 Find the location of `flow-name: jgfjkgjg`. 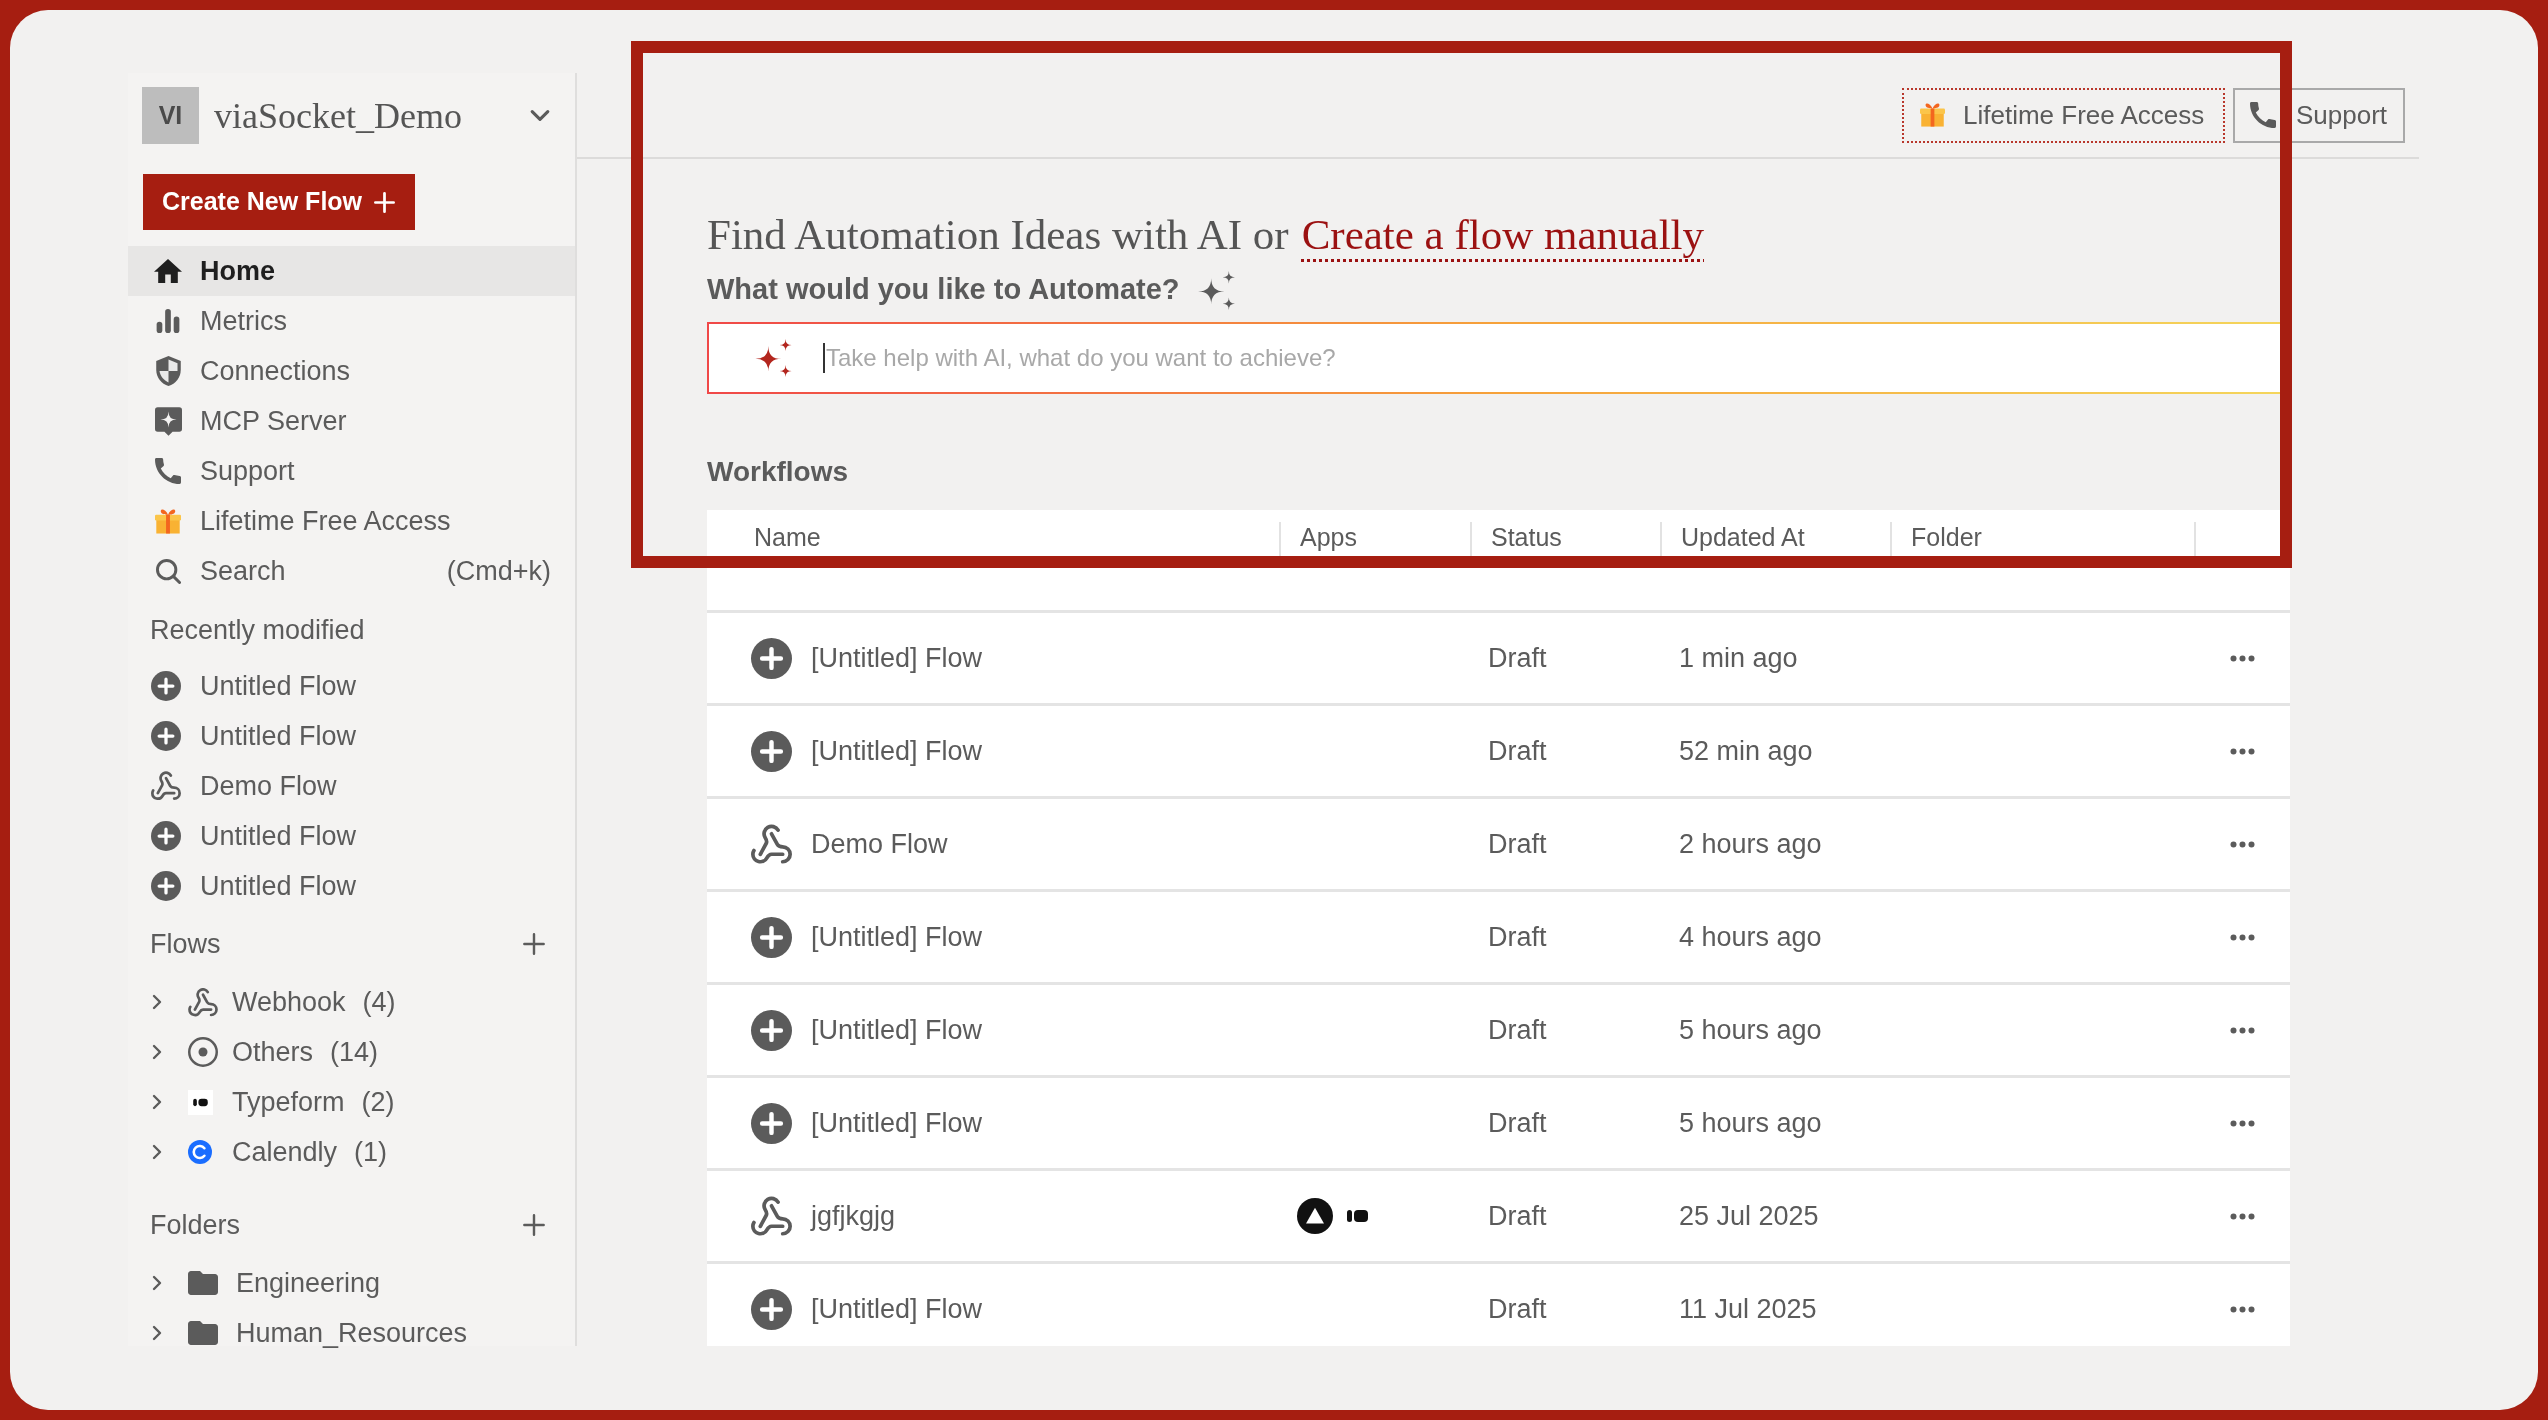

flow-name: jgfjkgjg is located at coordinates (853, 1216).